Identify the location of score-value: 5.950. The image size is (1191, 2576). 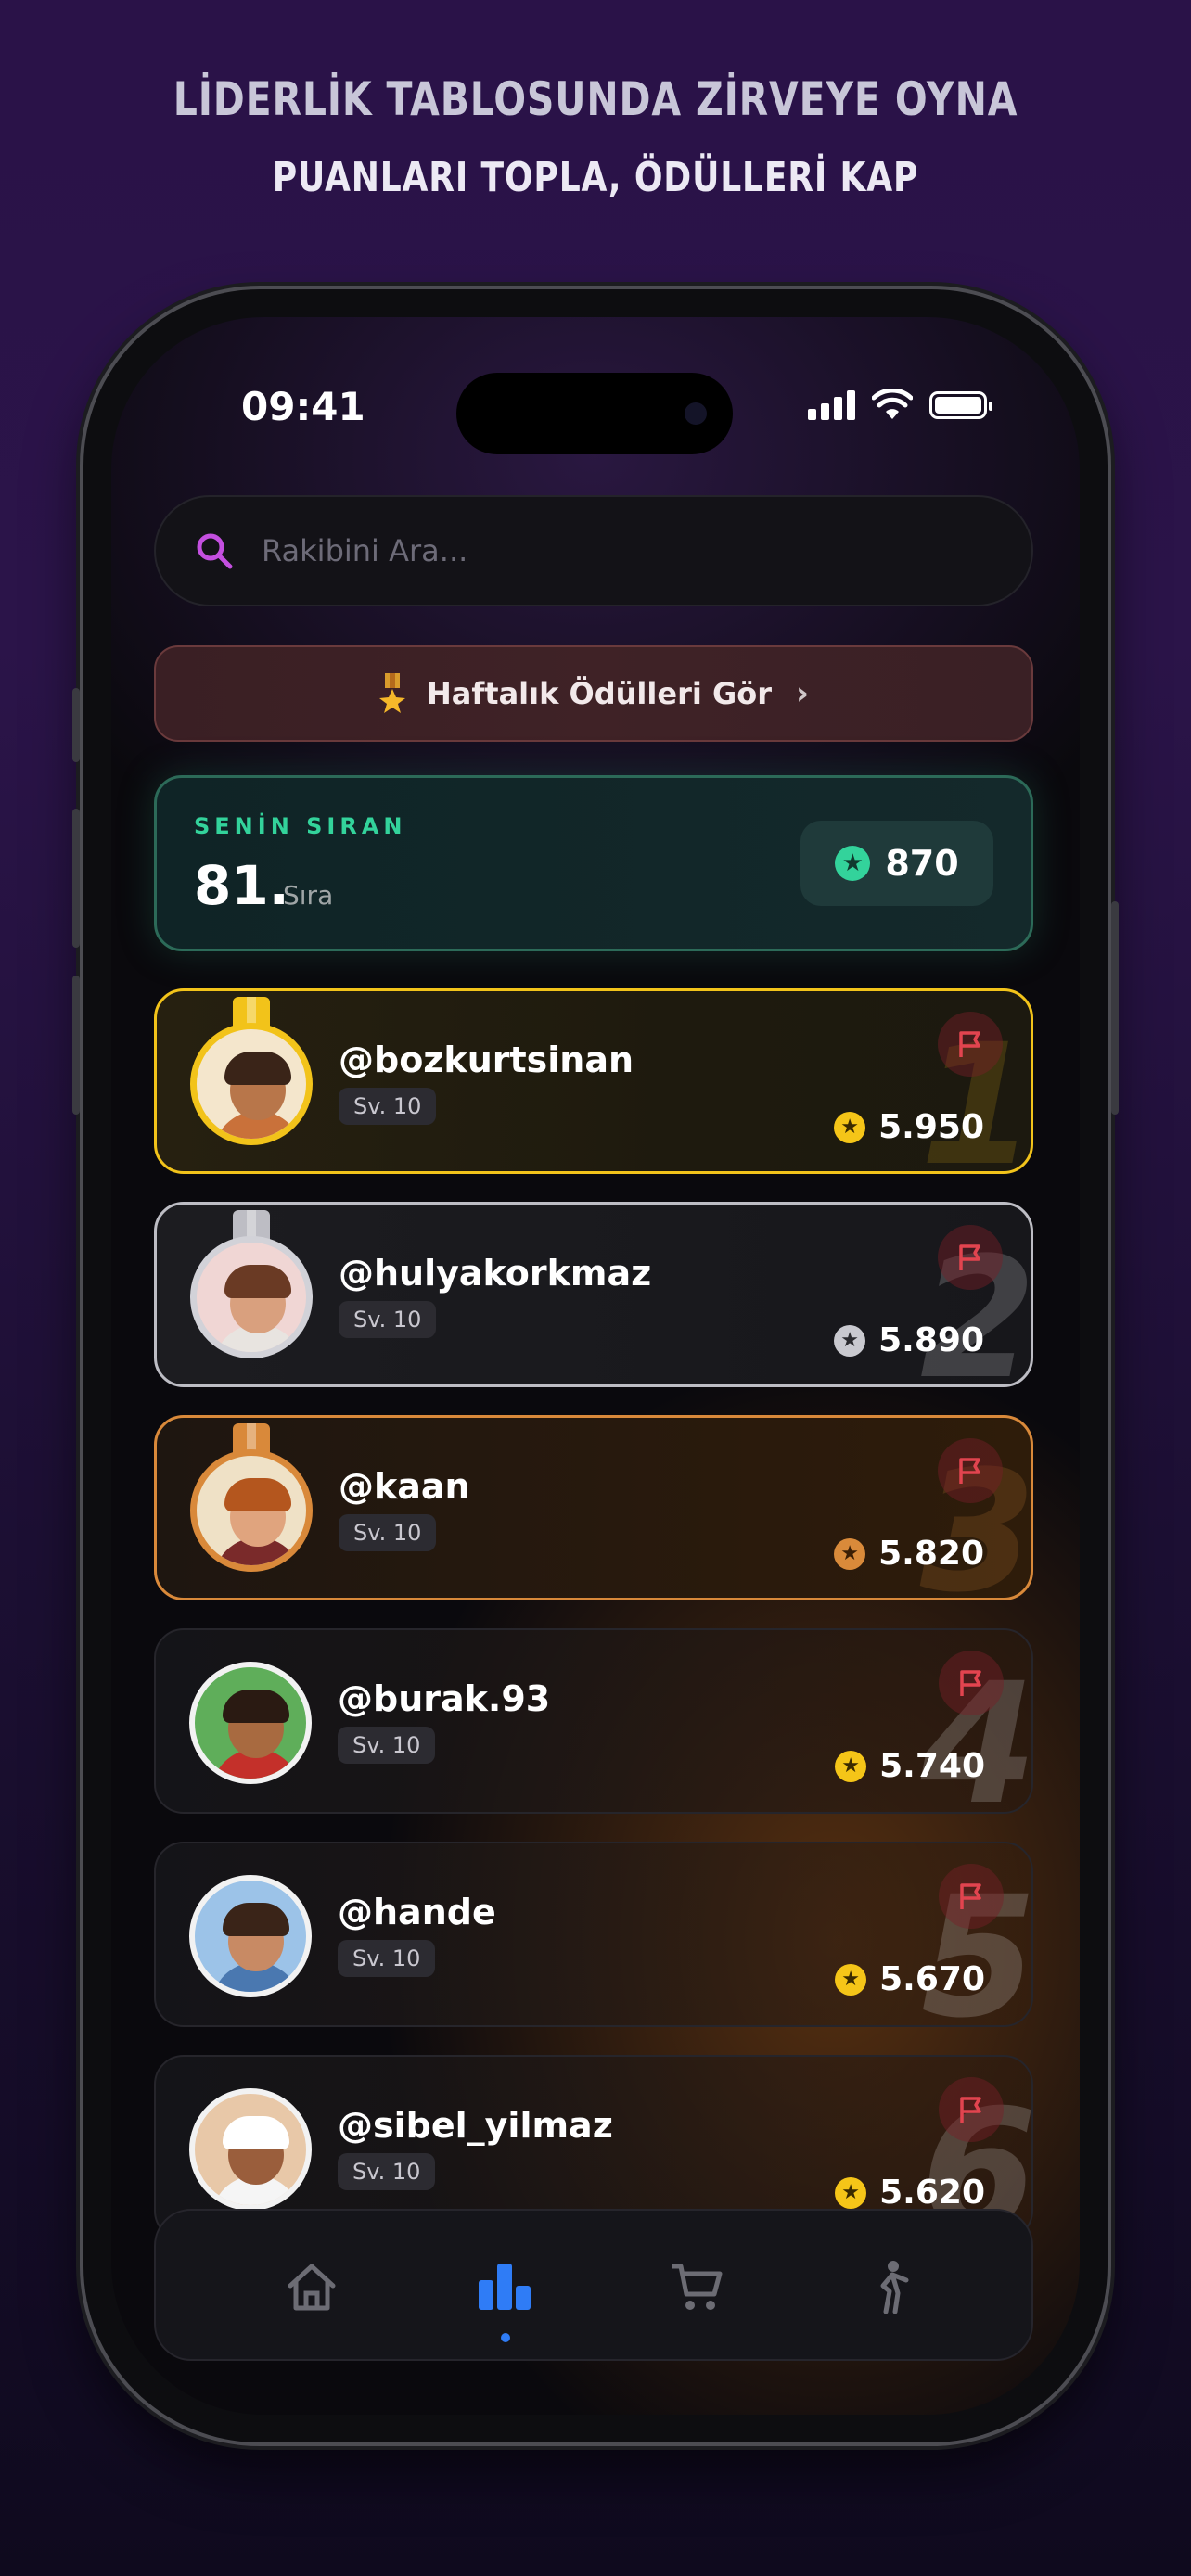
(931, 1127).